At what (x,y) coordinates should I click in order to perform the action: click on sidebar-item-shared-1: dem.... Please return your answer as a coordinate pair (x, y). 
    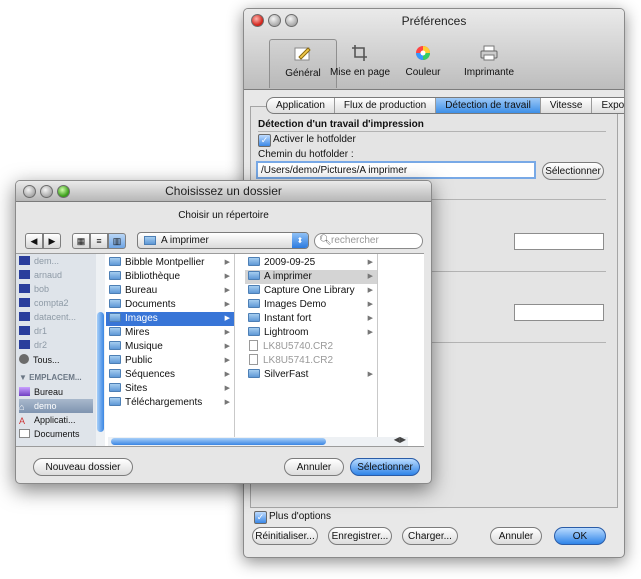
    Looking at the image, I should click on (56, 261).